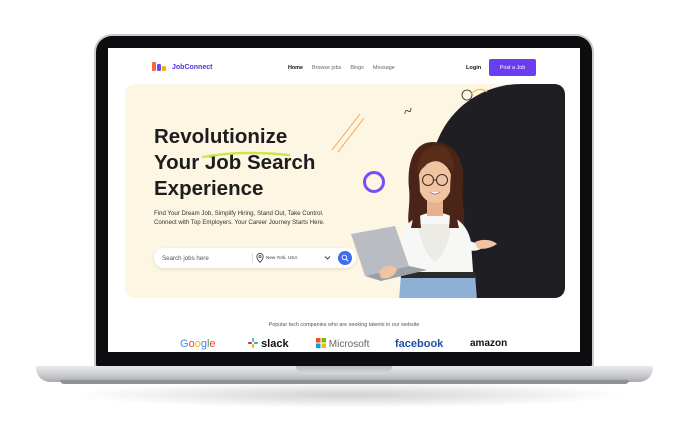 This screenshot has height=439, width=681. I want to click on company-logos-row: Google slack Microsoft facebook amazon, so click(344, 345).